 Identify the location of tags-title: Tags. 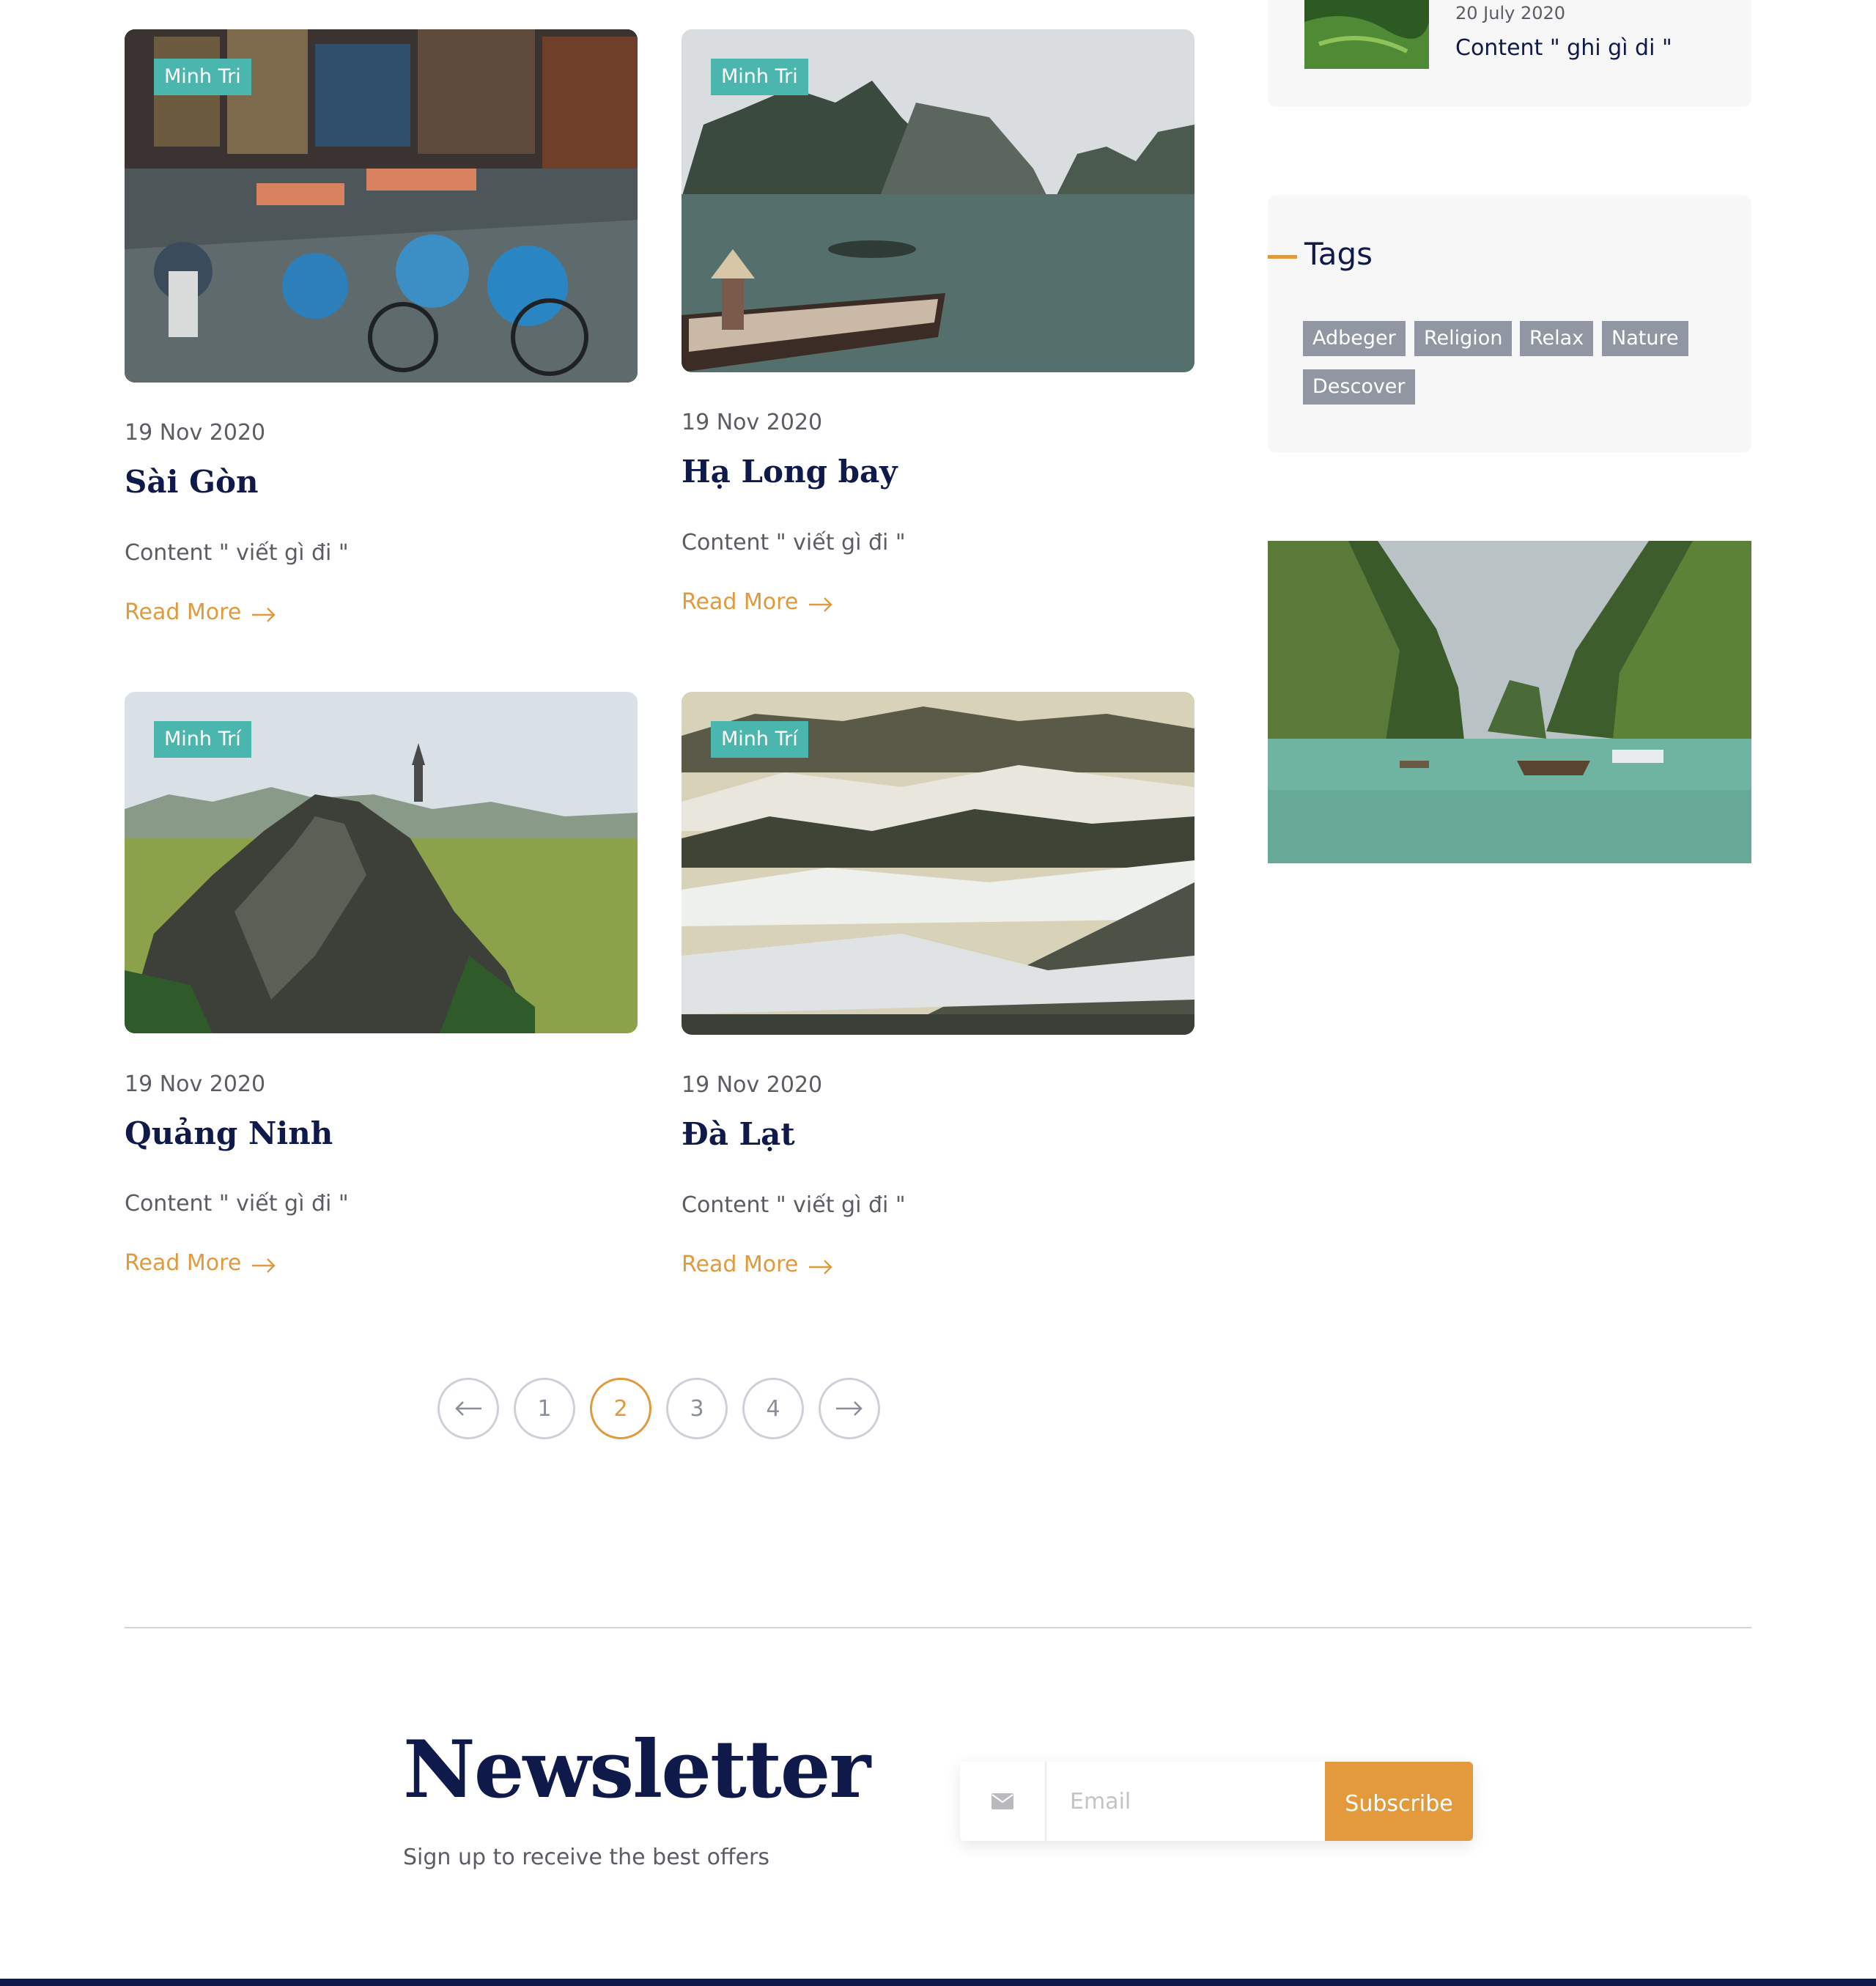
(1338, 254).